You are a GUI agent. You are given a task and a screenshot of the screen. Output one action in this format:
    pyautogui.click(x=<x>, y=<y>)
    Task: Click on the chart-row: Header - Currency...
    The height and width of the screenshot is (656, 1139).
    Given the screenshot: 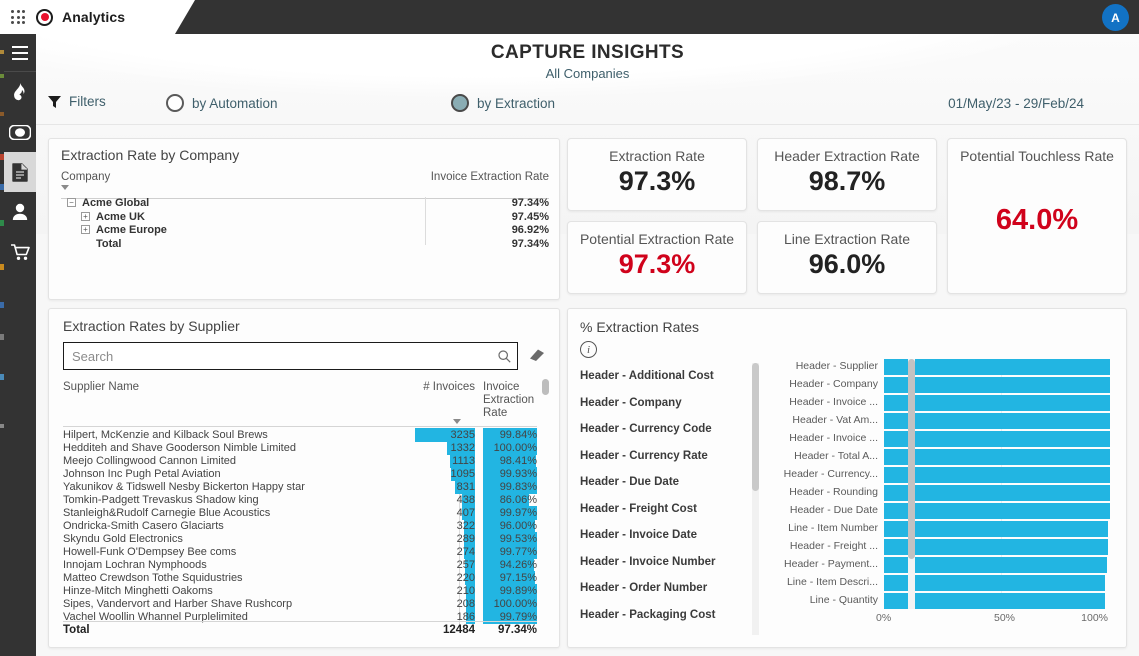 What is the action you would take?
    pyautogui.click(x=942, y=475)
    